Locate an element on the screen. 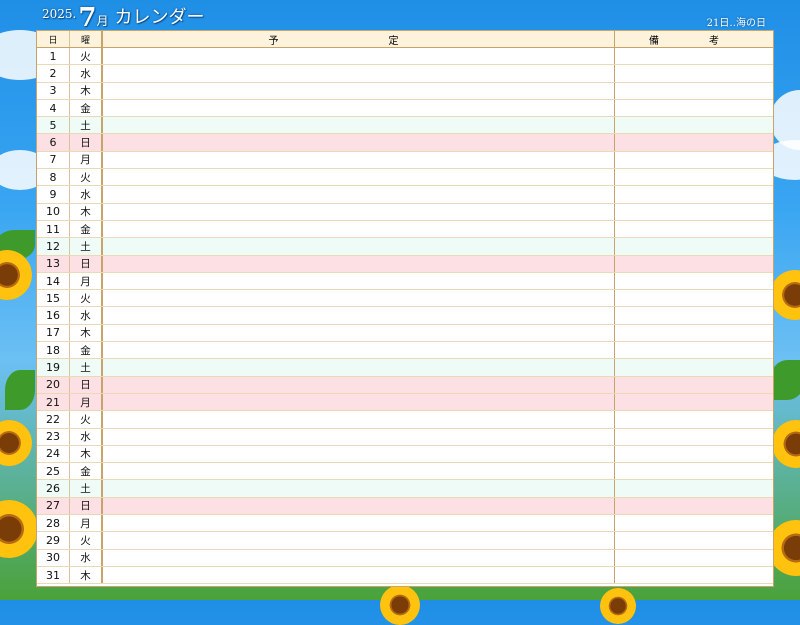 Image resolution: width=800 pixels, height=625 pixels. day-row: 17 木 is located at coordinates (405, 333).